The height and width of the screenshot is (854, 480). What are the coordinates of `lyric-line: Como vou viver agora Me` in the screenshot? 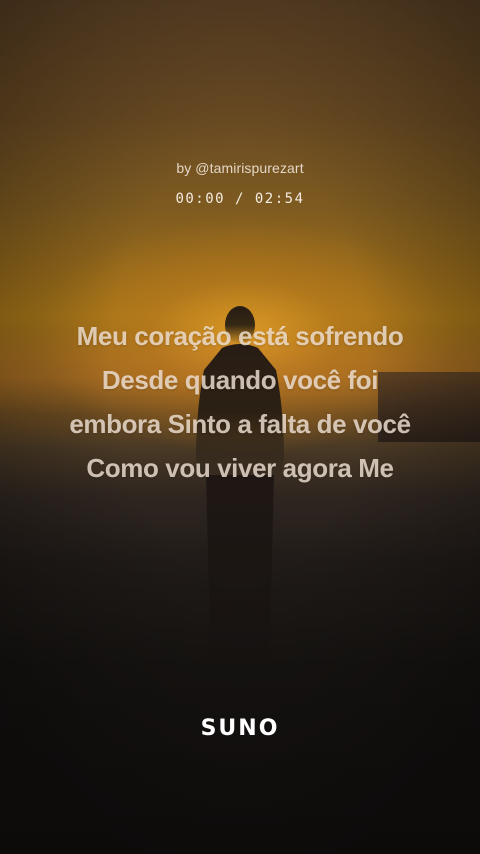 It's located at (240, 468).